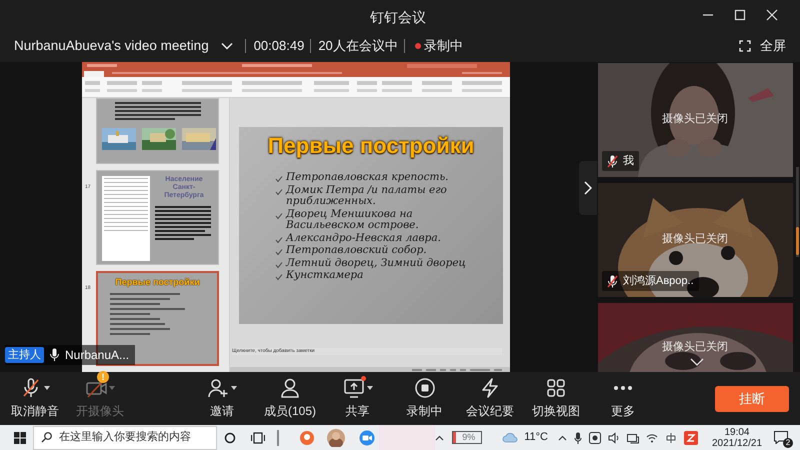 This screenshot has height=450, width=800. Describe the element at coordinates (632, 438) in the screenshot. I see `network-icon` at that location.